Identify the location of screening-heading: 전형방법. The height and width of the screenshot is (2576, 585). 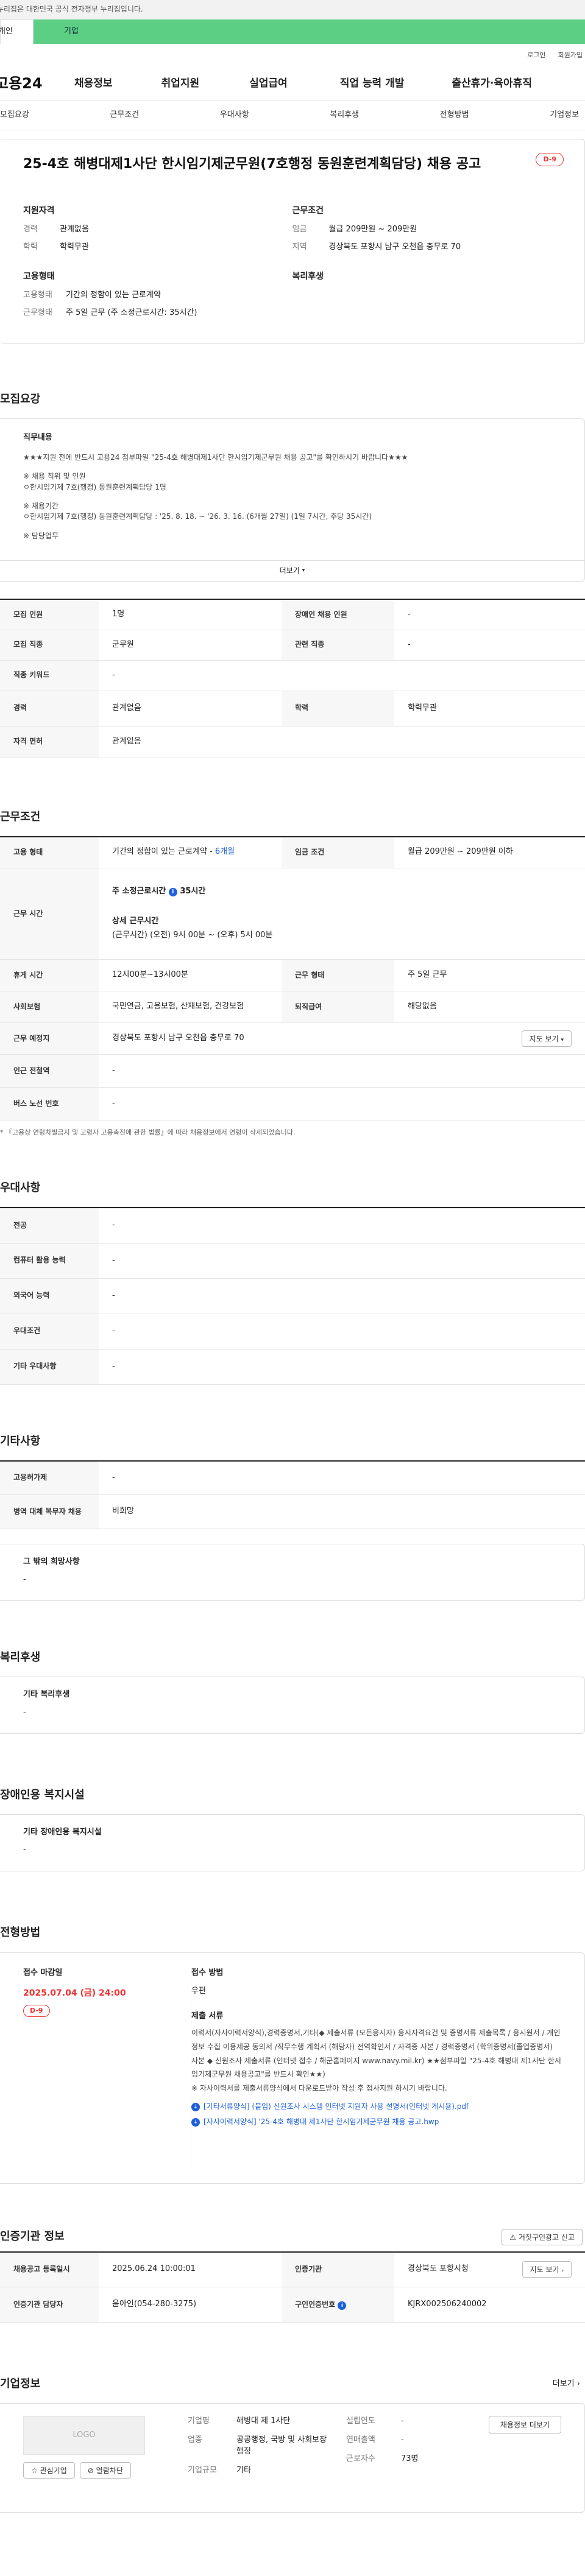
(20, 1933).